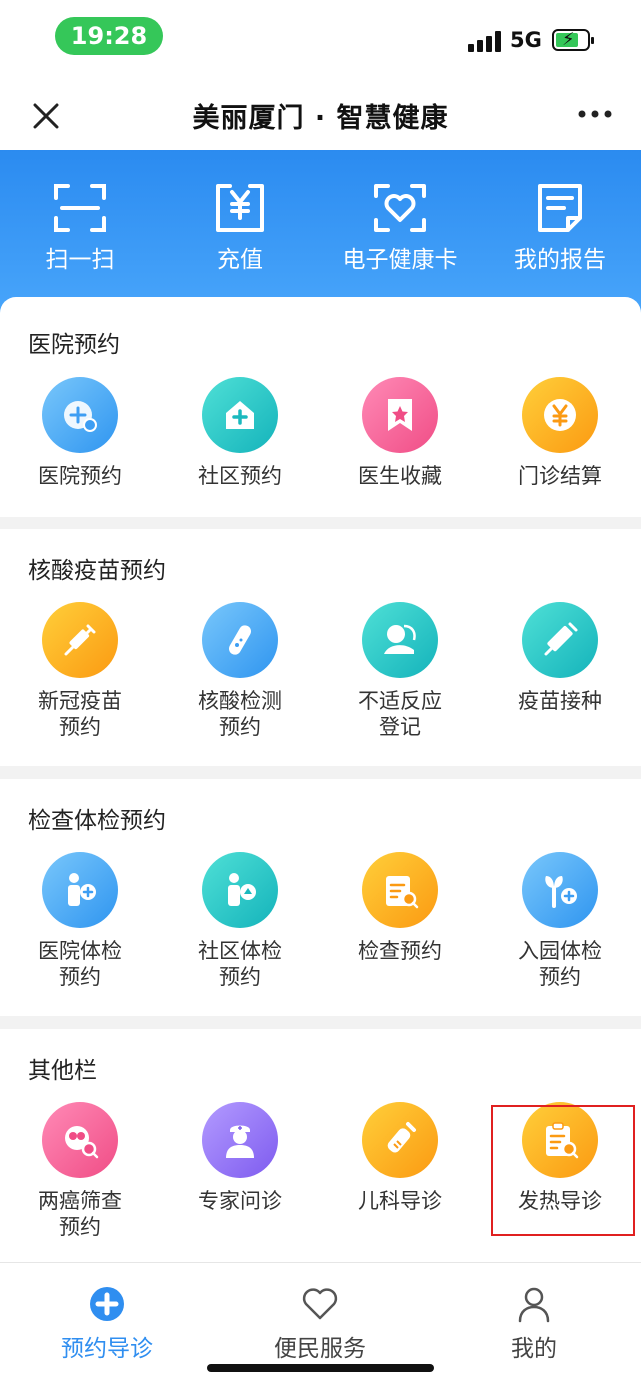 The image size is (641, 1388). Describe the element at coordinates (80, 1140) in the screenshot. I see `cancer-screening-icon` at that location.